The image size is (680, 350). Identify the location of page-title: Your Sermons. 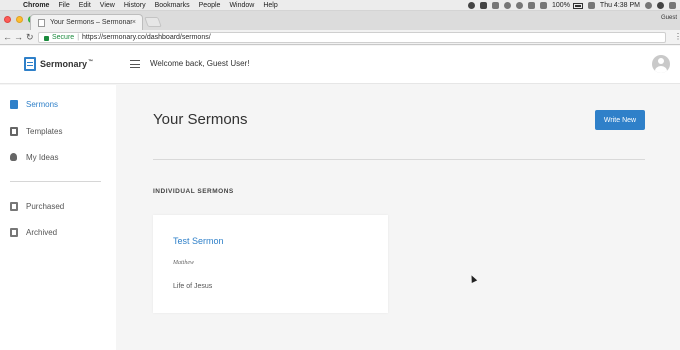
(200, 119).